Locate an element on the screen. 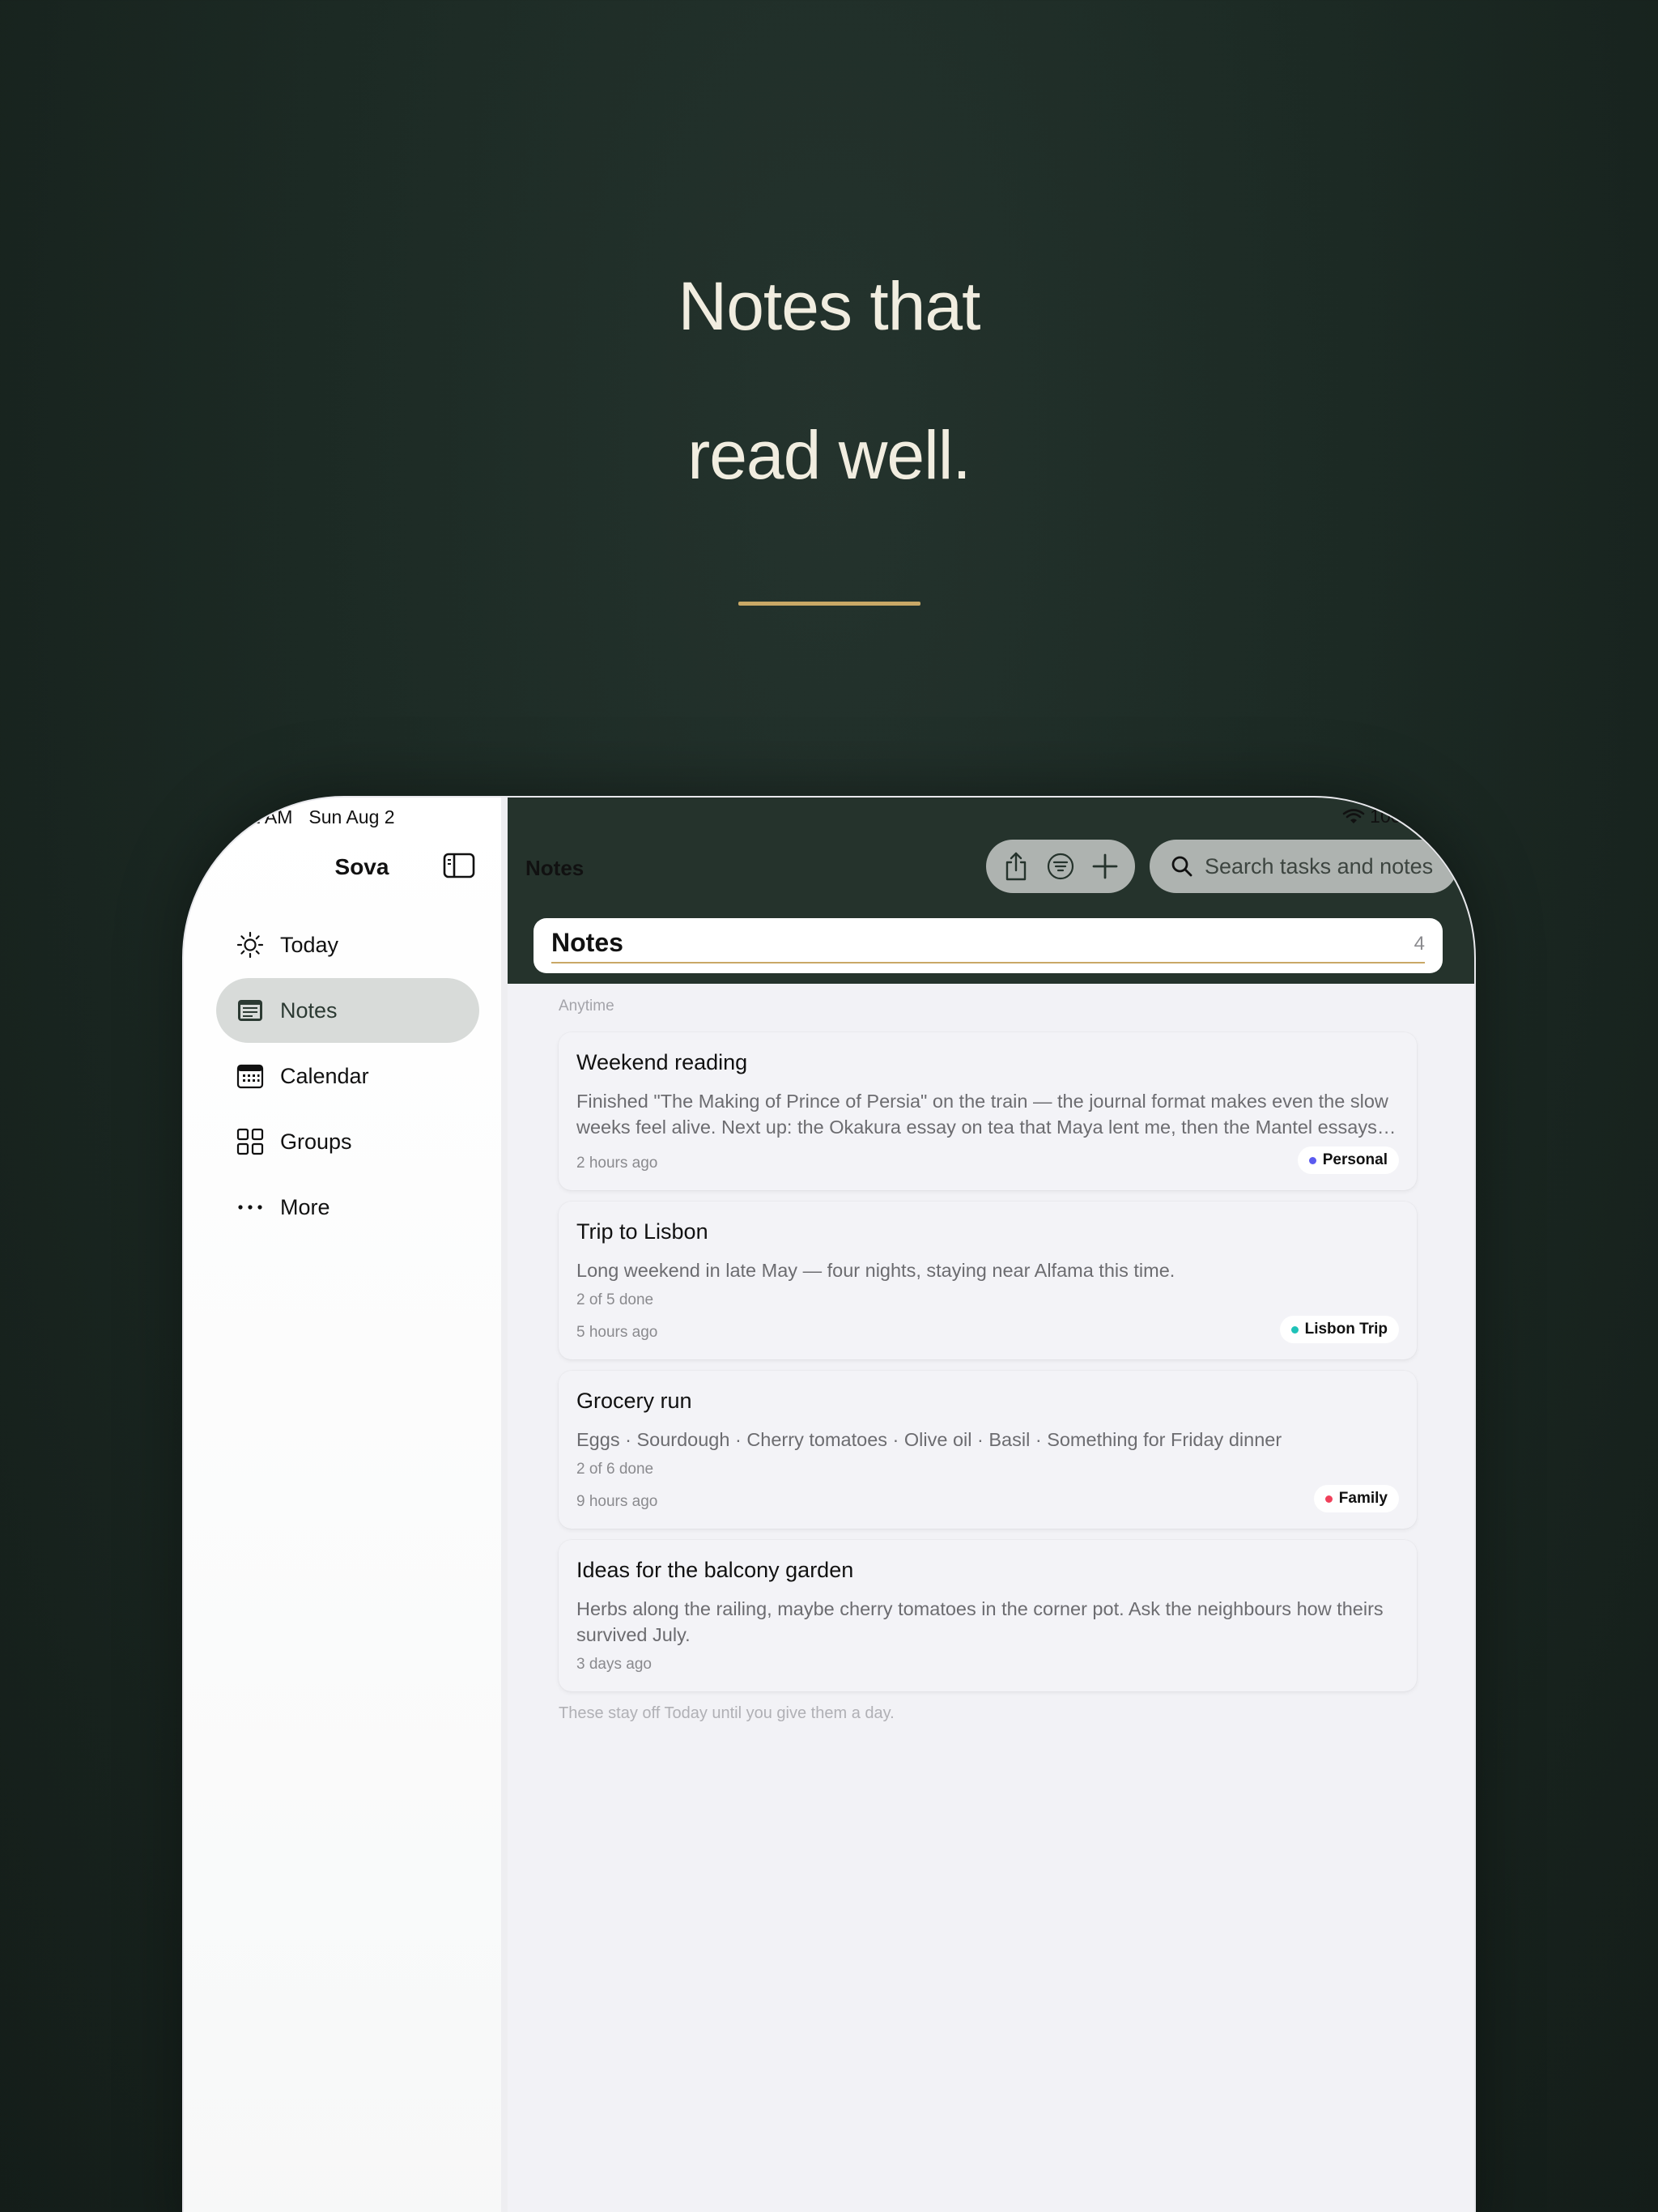 This screenshot has width=1658, height=2212. search-icon is located at coordinates (1181, 867).